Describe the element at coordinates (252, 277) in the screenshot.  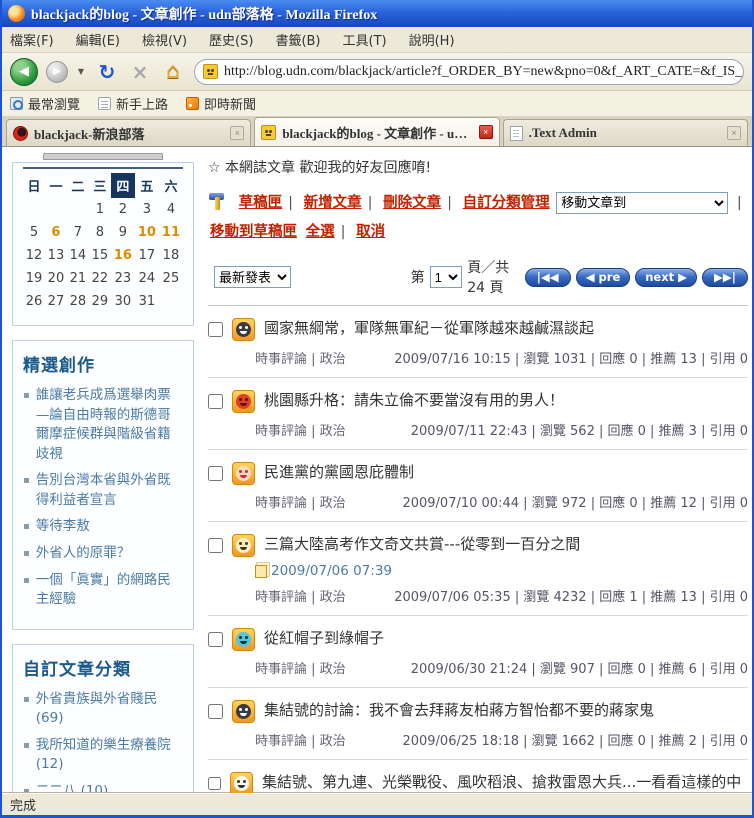
I see `sort-order-select: 最新發表` at that location.